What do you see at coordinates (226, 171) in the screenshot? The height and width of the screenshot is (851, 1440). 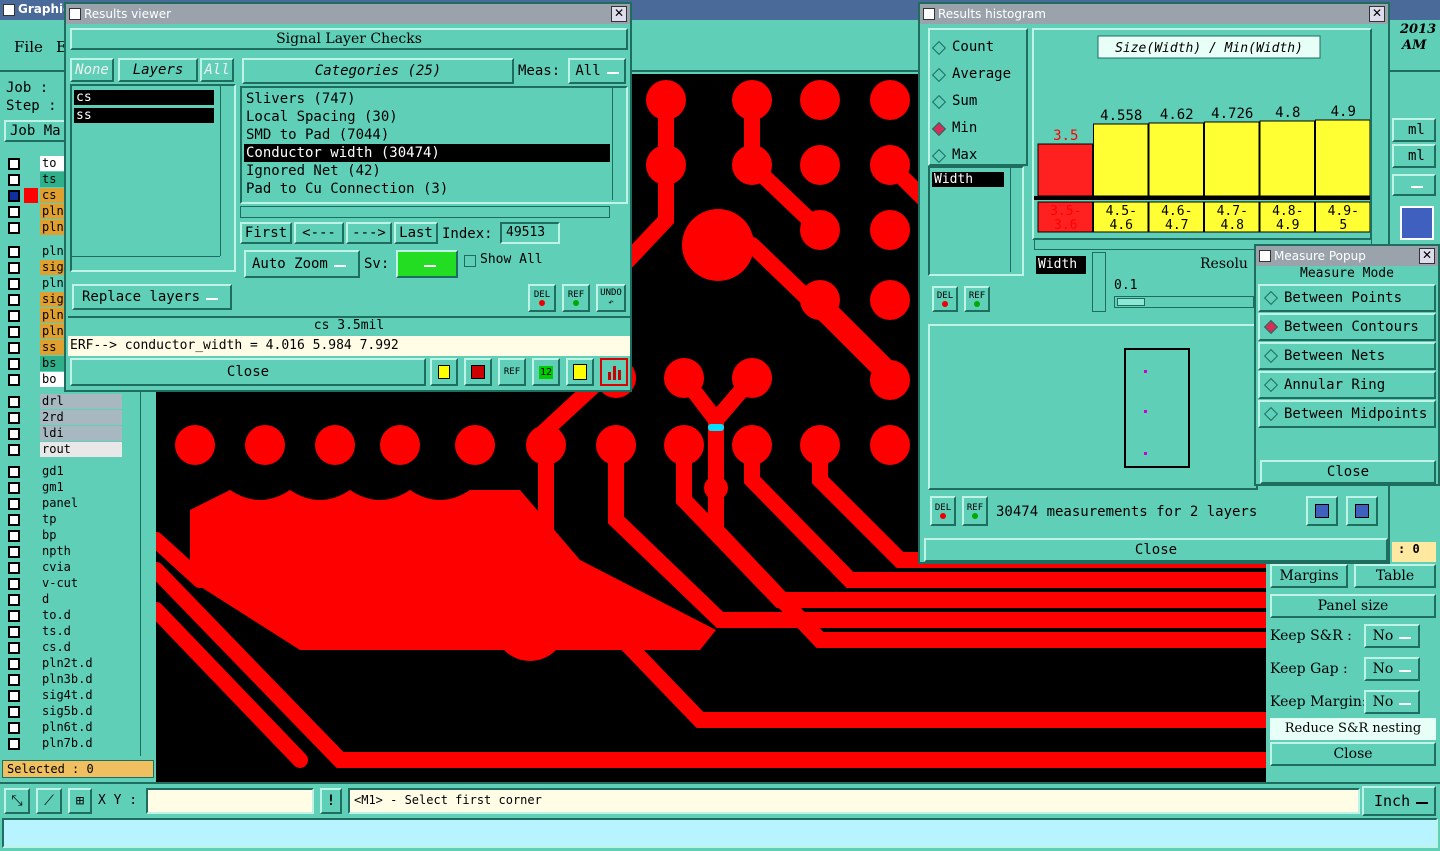 I see `layers-scrollbar` at bounding box center [226, 171].